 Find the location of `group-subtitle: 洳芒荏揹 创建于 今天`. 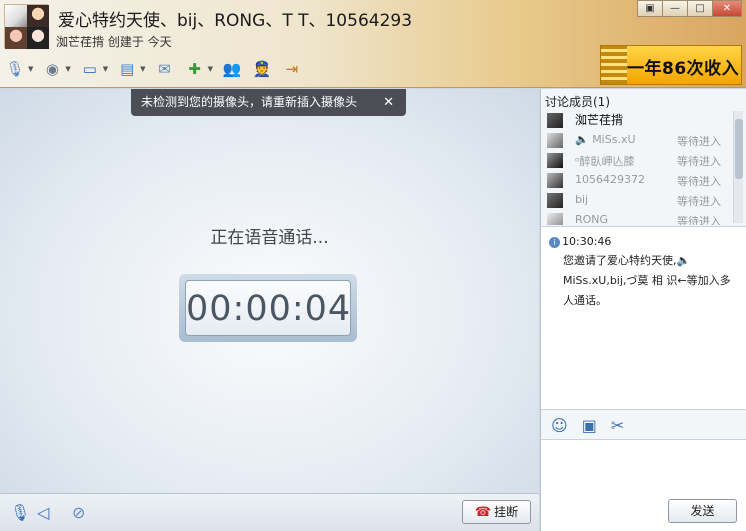

group-subtitle: 洳芒荏揹 创建于 今天 is located at coordinates (114, 42).